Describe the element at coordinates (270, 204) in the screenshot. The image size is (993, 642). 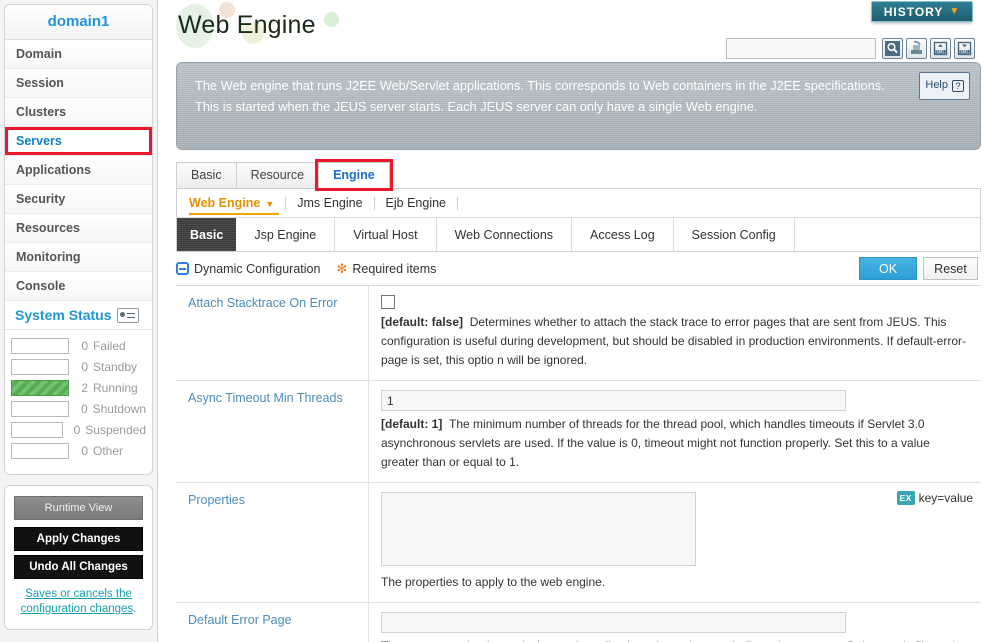
I see `chevron-down-icon: ▼` at that location.